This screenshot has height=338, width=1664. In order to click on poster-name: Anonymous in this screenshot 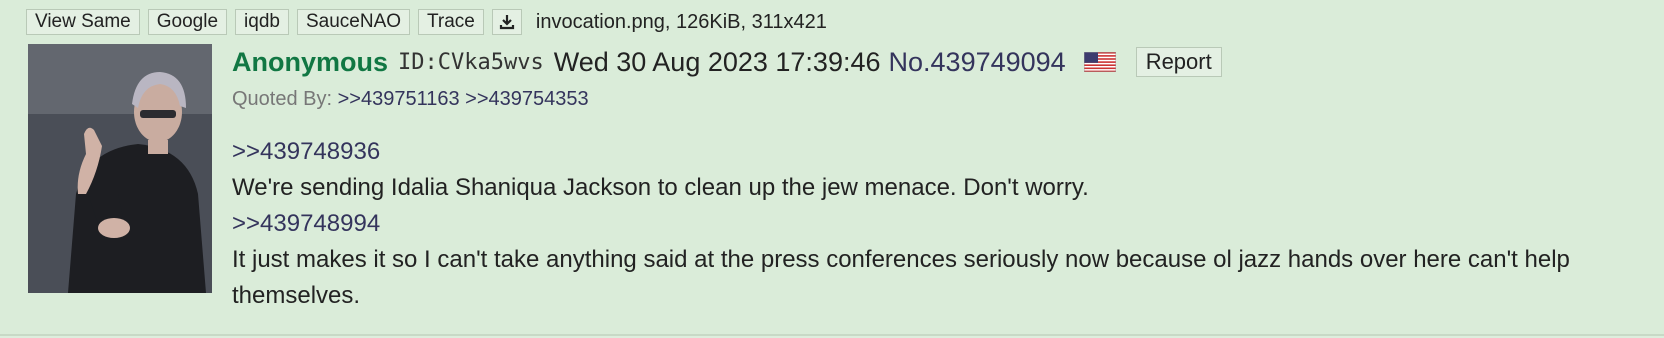, I will do `click(310, 61)`.